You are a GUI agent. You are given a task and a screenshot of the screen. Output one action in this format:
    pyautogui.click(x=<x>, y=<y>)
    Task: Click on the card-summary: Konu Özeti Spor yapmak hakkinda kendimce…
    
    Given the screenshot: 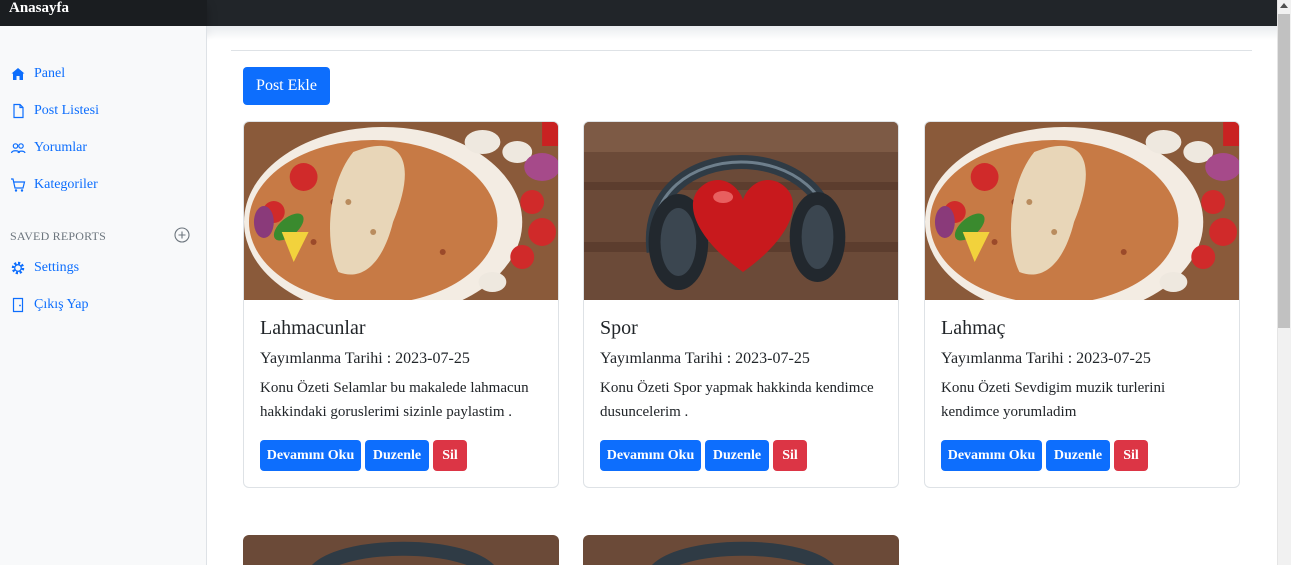 What is the action you would take?
    pyautogui.click(x=737, y=400)
    